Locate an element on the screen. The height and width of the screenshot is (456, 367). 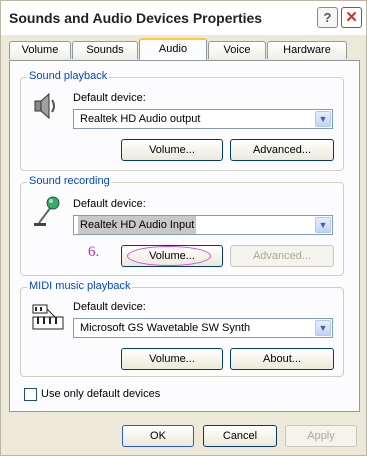
close-button: ✕ is located at coordinates (351, 17).